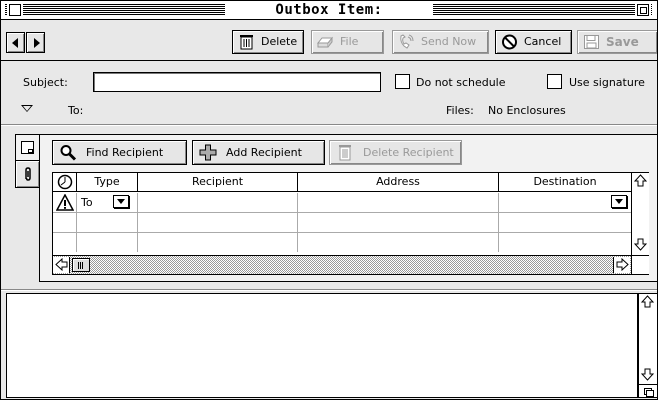 The image size is (658, 400). I want to click on table-header: Type Recipient Address Destination, so click(342, 182).